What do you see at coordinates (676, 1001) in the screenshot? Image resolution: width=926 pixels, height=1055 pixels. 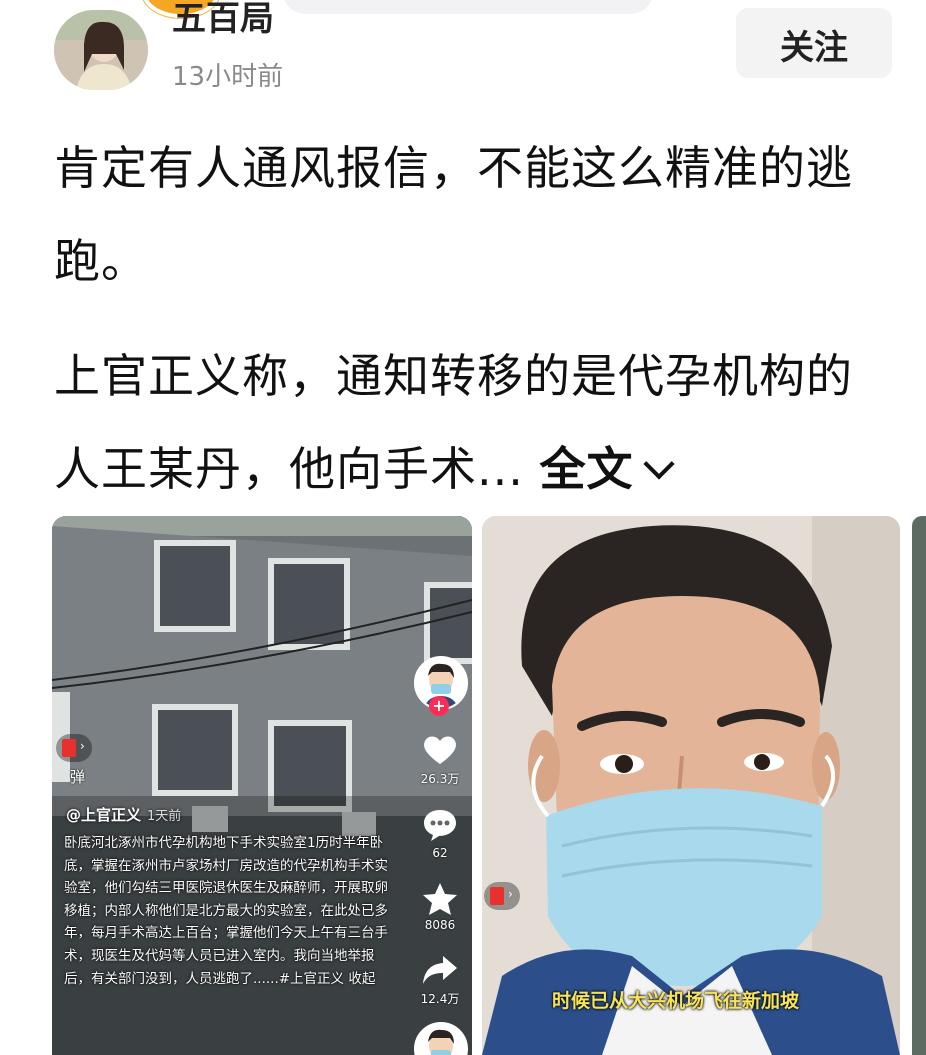 I see `video-subtitle: 时候已从大兴机场飞往新加坡` at bounding box center [676, 1001].